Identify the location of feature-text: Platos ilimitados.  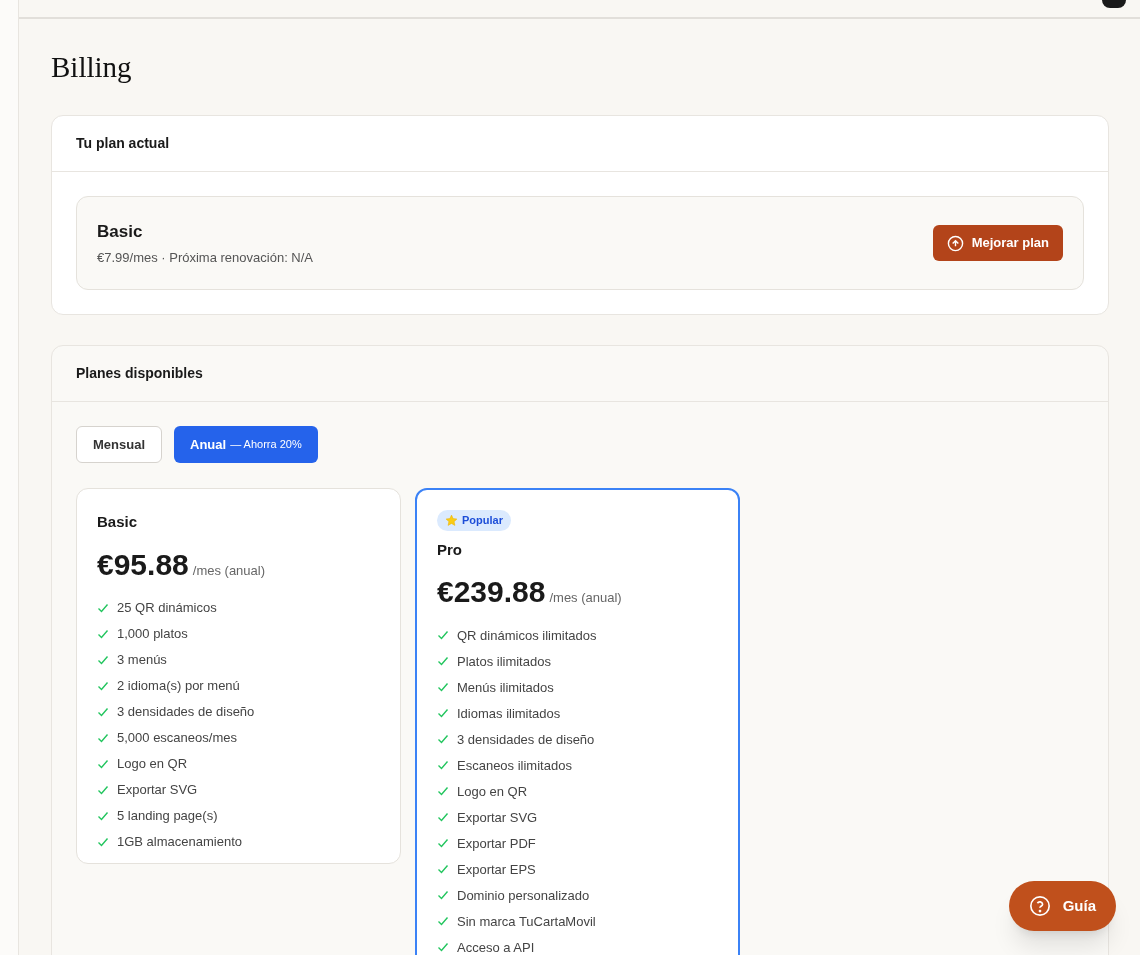
(504, 661).